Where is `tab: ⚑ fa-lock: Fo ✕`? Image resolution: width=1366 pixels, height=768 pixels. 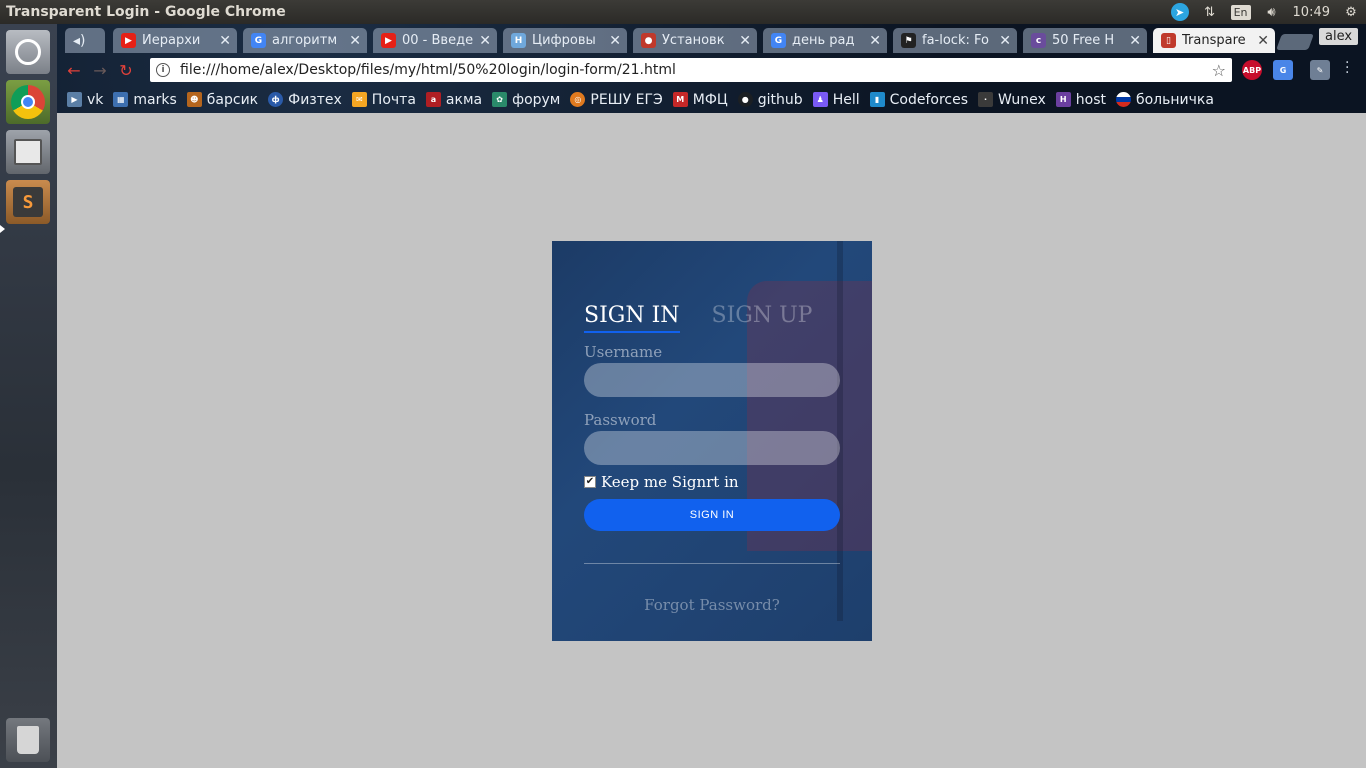
tab: ⚑ fa-lock: Fo ✕ is located at coordinates (955, 40).